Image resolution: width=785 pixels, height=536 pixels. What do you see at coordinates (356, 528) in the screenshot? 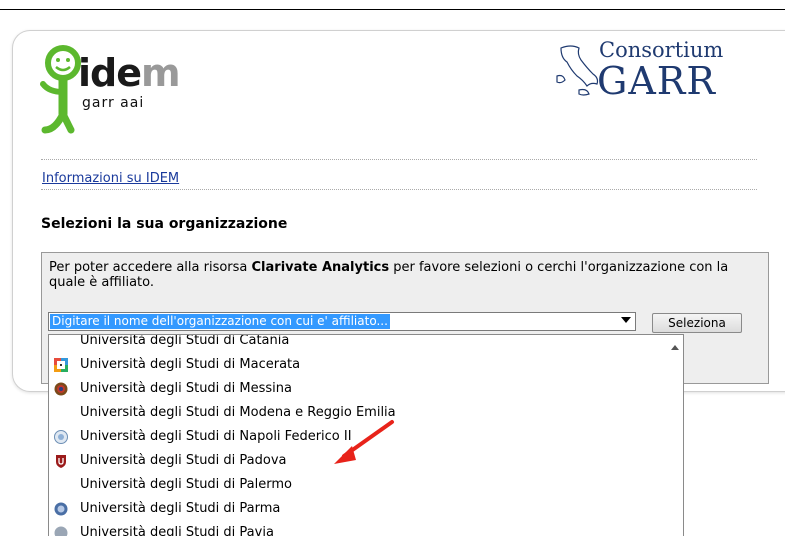
I see `list-item: Università degli Studi di Pavia` at bounding box center [356, 528].